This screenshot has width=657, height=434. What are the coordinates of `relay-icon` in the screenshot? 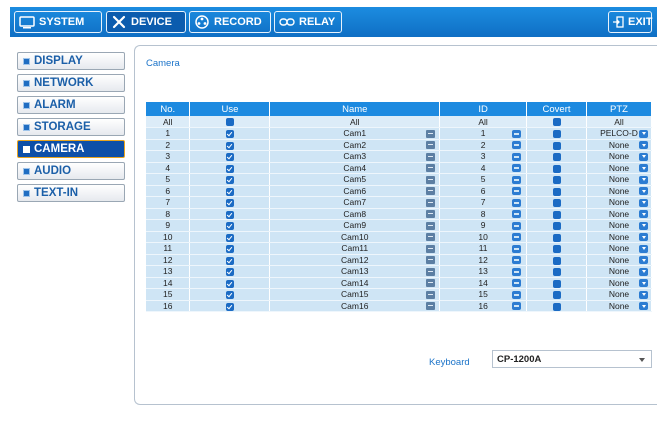 It's located at (287, 22).